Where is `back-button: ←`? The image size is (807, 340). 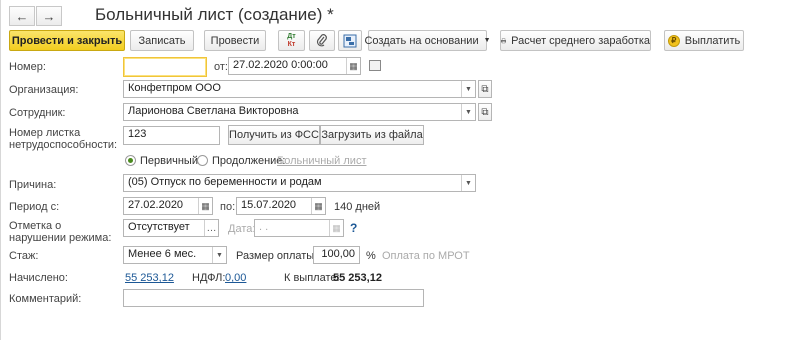
back-button: ← is located at coordinates (22, 16).